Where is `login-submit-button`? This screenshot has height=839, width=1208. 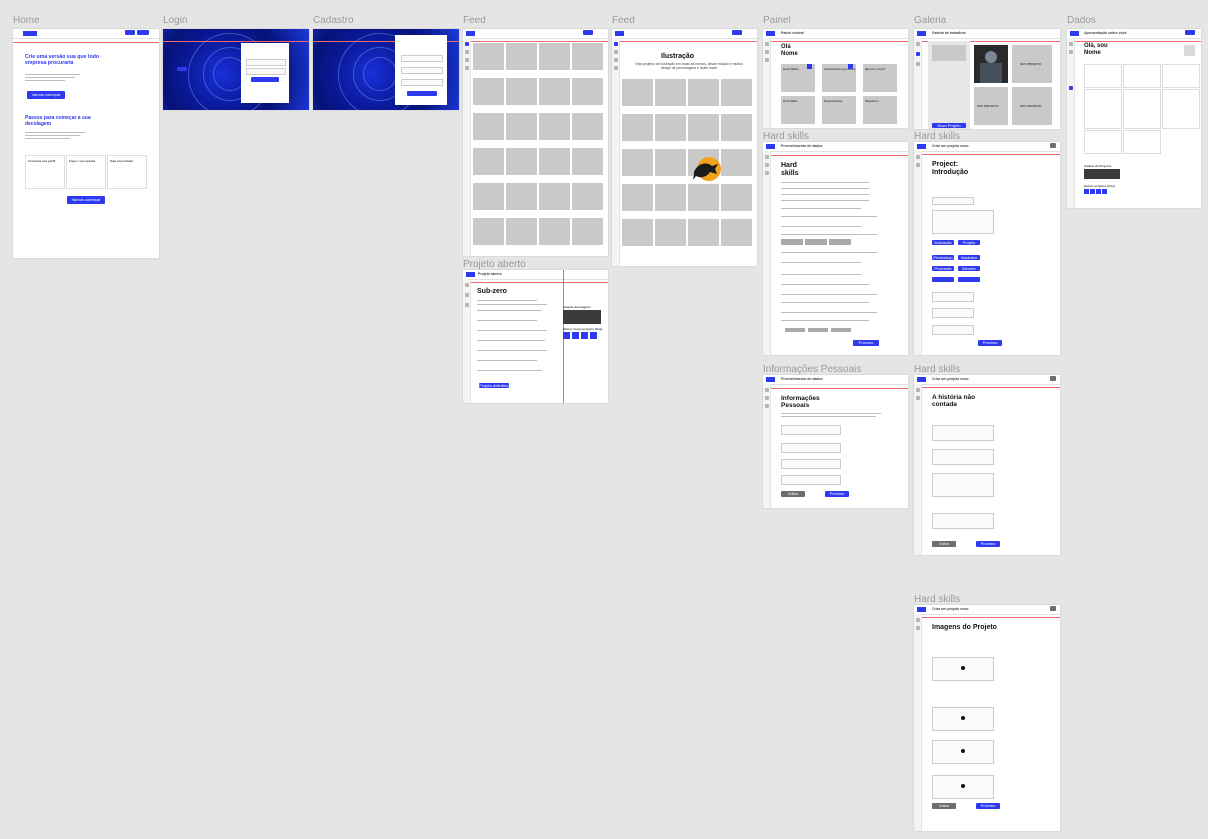
login-submit-button is located at coordinates (265, 79).